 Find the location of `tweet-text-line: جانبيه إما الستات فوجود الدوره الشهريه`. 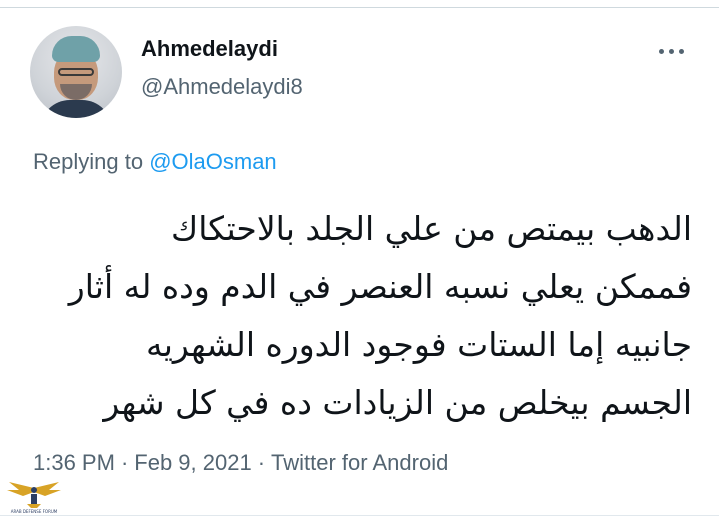

tweet-text-line: جانبيه إما الستات فوجود الدوره الشهريه is located at coordinates (419, 344).